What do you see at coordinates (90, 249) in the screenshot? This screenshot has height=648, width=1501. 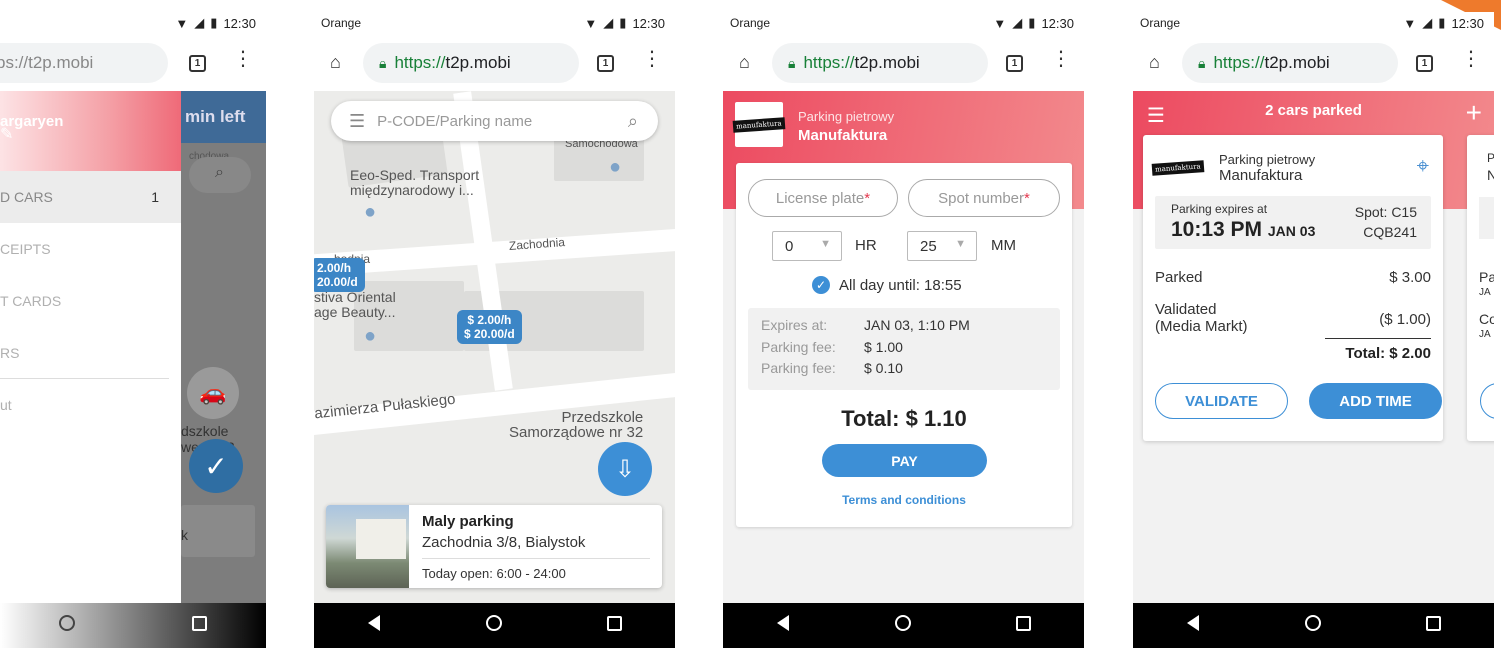 I see `menu-item-receipts: CEIPTS` at bounding box center [90, 249].